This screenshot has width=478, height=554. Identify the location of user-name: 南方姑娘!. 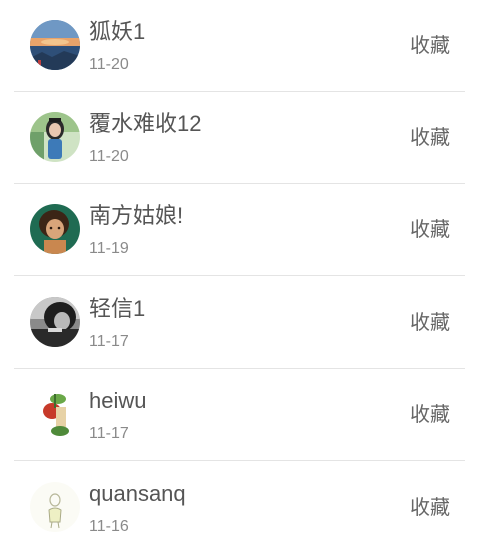
(136, 215).